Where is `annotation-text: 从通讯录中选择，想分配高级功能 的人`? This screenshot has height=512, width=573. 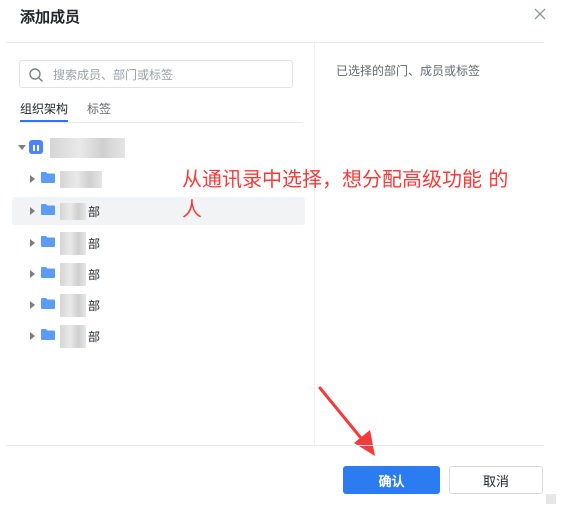 annotation-text: 从通讯录中选择，想分配高级功能 的人 is located at coordinates (345, 194).